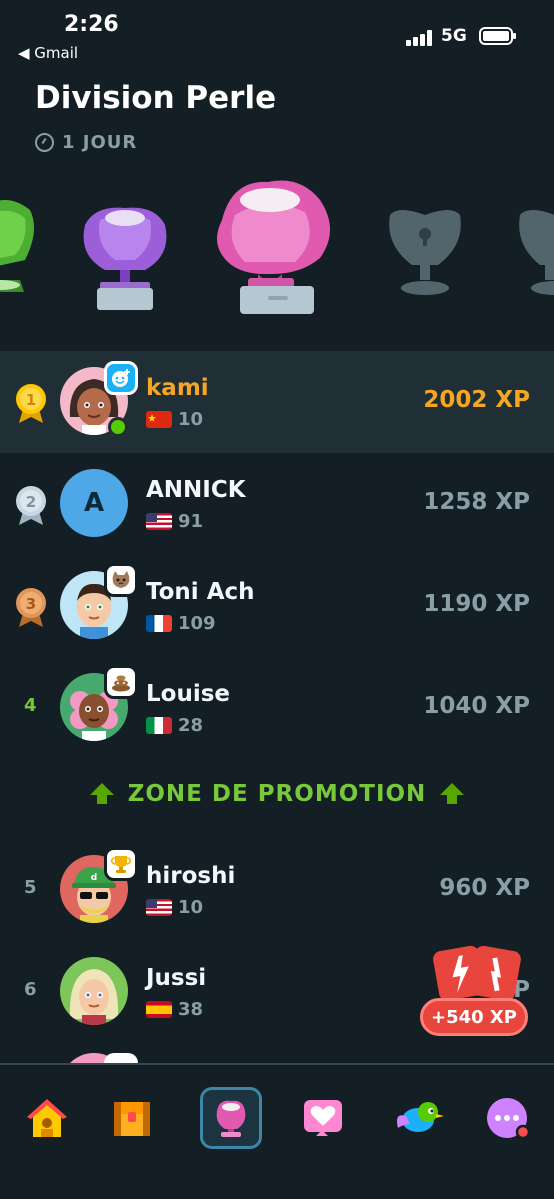 Image resolution: width=554 pixels, height=1199 pixels. I want to click on svg-text: 1, so click(31, 400).